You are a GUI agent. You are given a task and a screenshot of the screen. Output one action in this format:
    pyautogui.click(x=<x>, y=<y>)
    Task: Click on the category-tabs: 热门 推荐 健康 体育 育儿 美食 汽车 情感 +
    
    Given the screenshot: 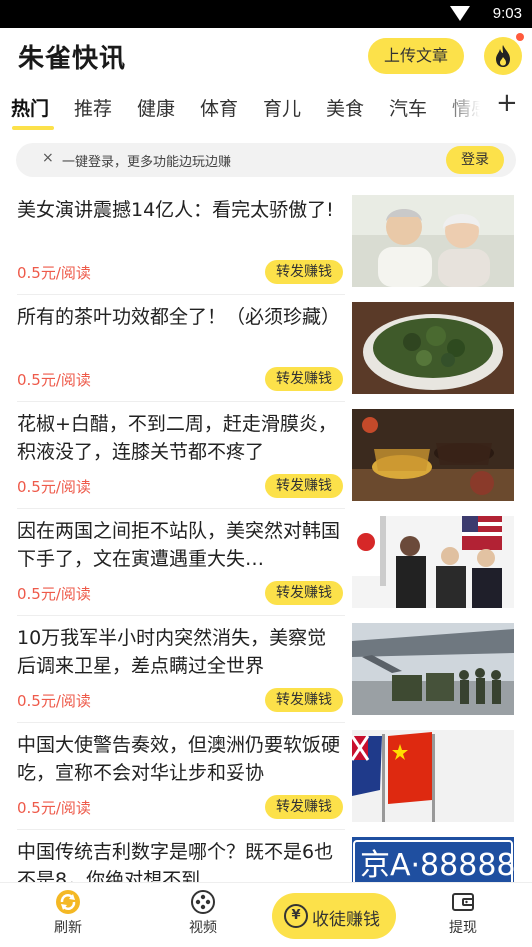 What is the action you would take?
    pyautogui.click(x=266, y=107)
    